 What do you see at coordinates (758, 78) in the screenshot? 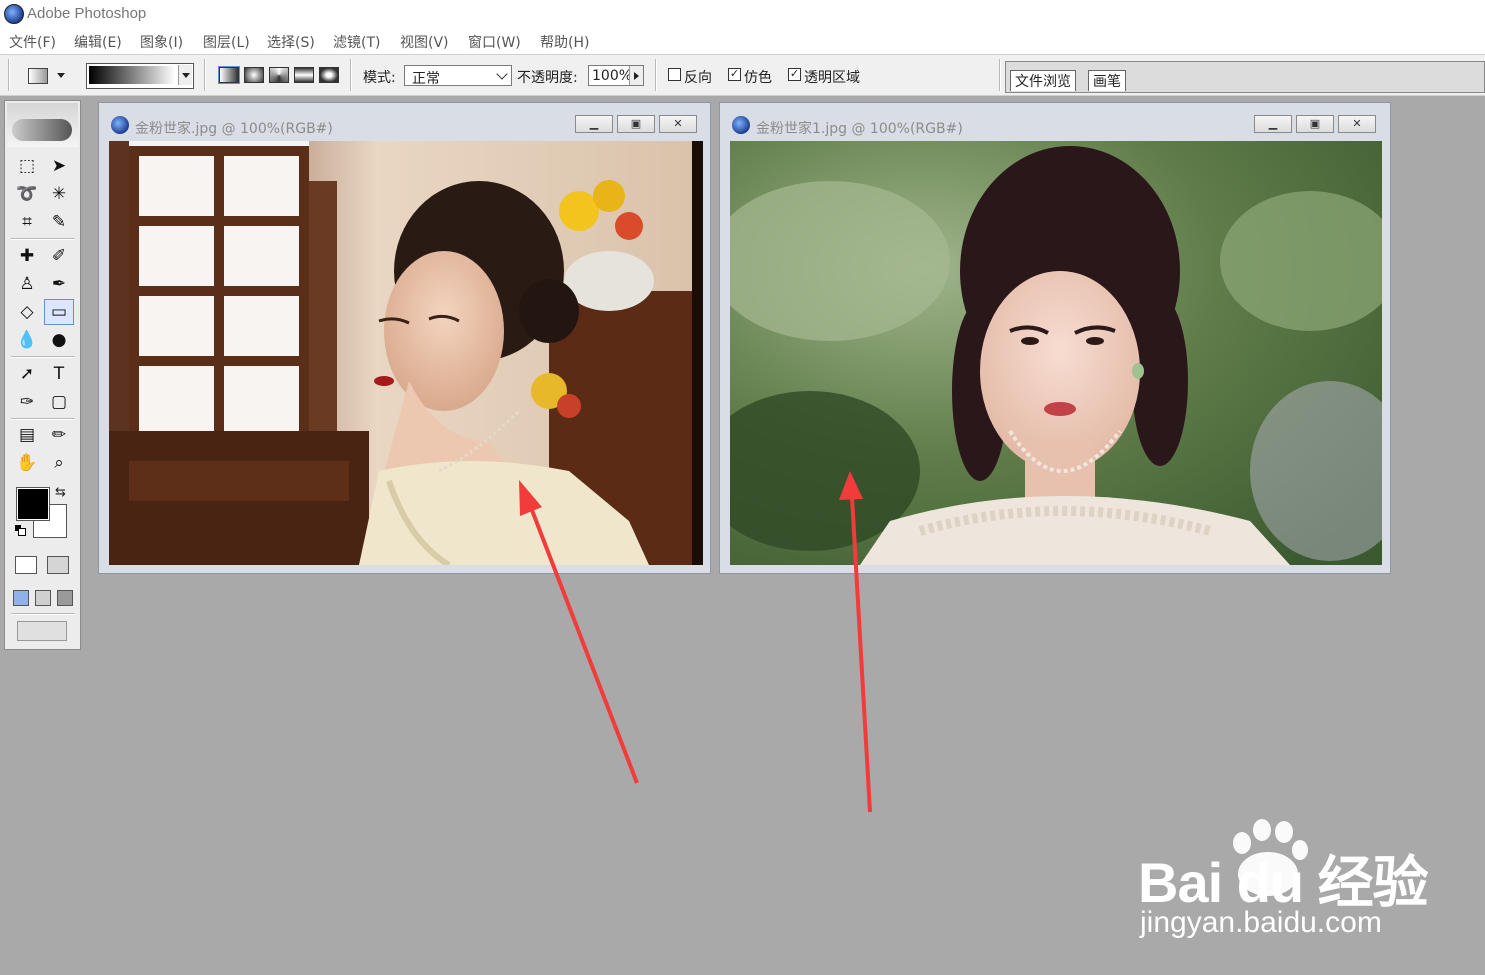
I see `dither-label: 仿色` at bounding box center [758, 78].